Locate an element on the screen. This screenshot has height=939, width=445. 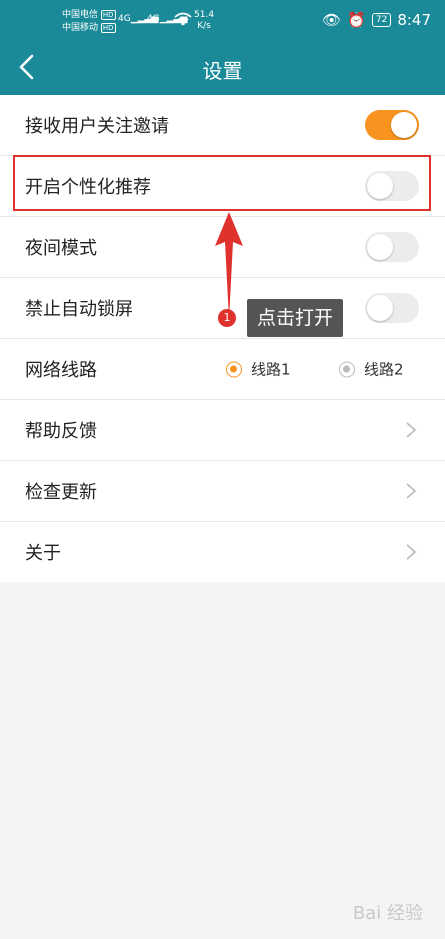
alarm-icon: ⏰ is located at coordinates (356, 20).